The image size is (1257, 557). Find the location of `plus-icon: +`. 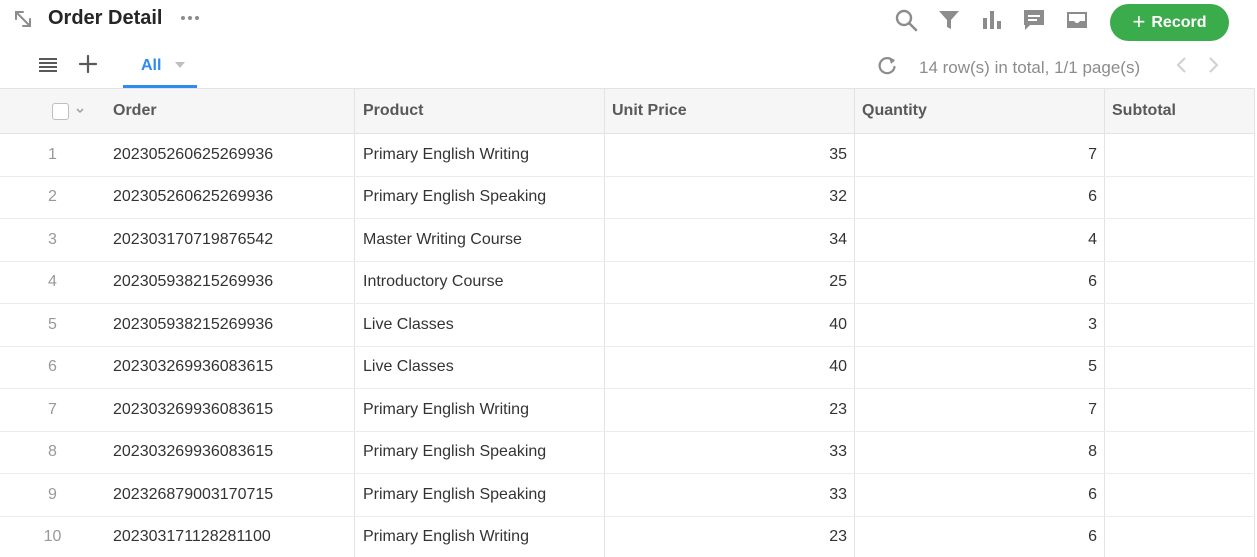

plus-icon: + is located at coordinates (1139, 21).